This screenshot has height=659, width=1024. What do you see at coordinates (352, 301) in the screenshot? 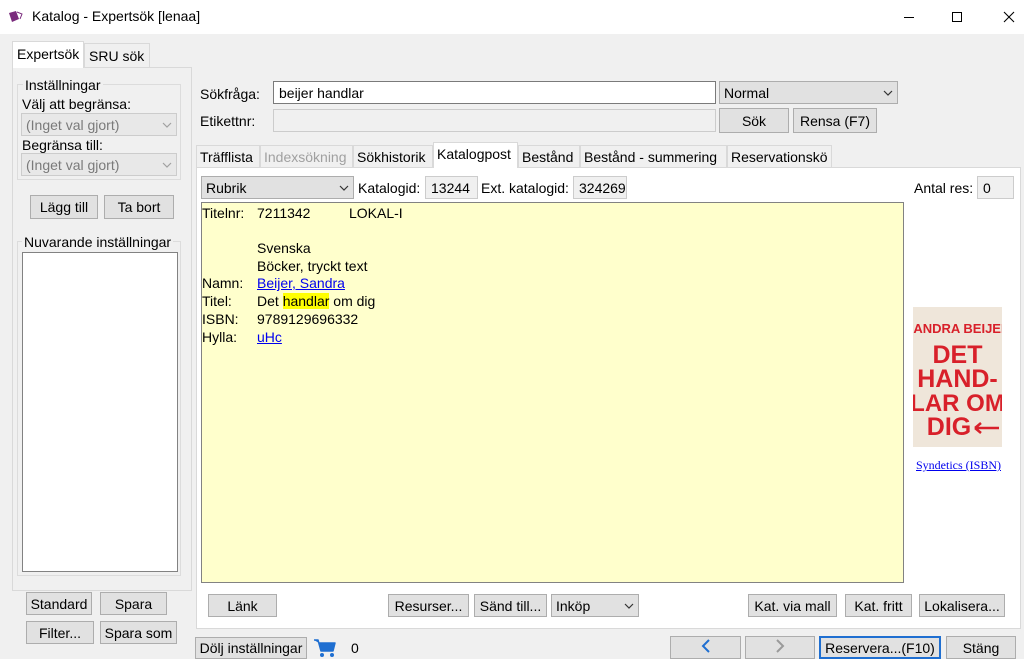
I see `title-part: om dig` at bounding box center [352, 301].